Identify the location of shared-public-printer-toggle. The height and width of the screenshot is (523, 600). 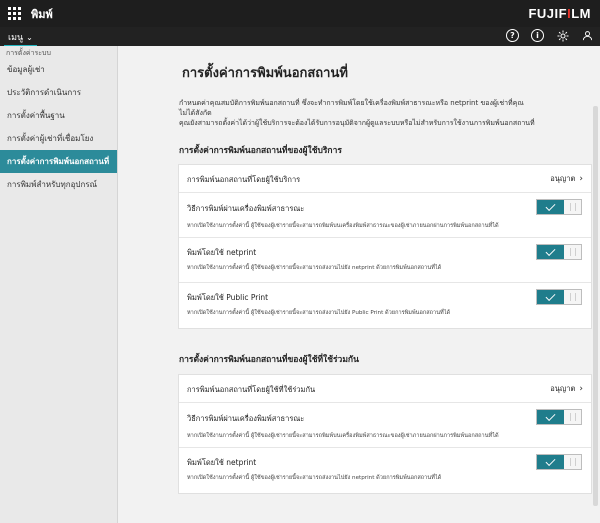
(559, 417).